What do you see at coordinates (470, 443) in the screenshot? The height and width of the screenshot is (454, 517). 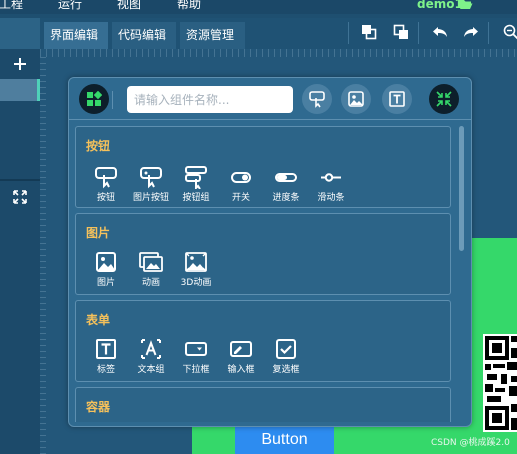 I see `watermark: CSDN @桃成蹊2.0` at bounding box center [470, 443].